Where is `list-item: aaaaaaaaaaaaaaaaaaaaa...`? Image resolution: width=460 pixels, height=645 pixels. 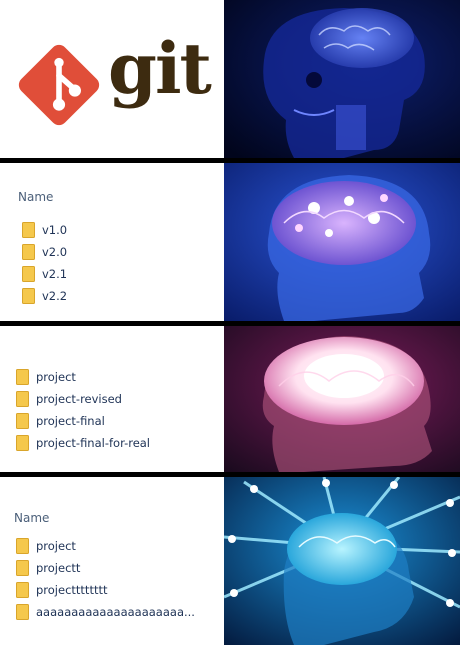
list-item: aaaaaaaaaaaaaaaaaaaaa... is located at coordinates (105, 612).